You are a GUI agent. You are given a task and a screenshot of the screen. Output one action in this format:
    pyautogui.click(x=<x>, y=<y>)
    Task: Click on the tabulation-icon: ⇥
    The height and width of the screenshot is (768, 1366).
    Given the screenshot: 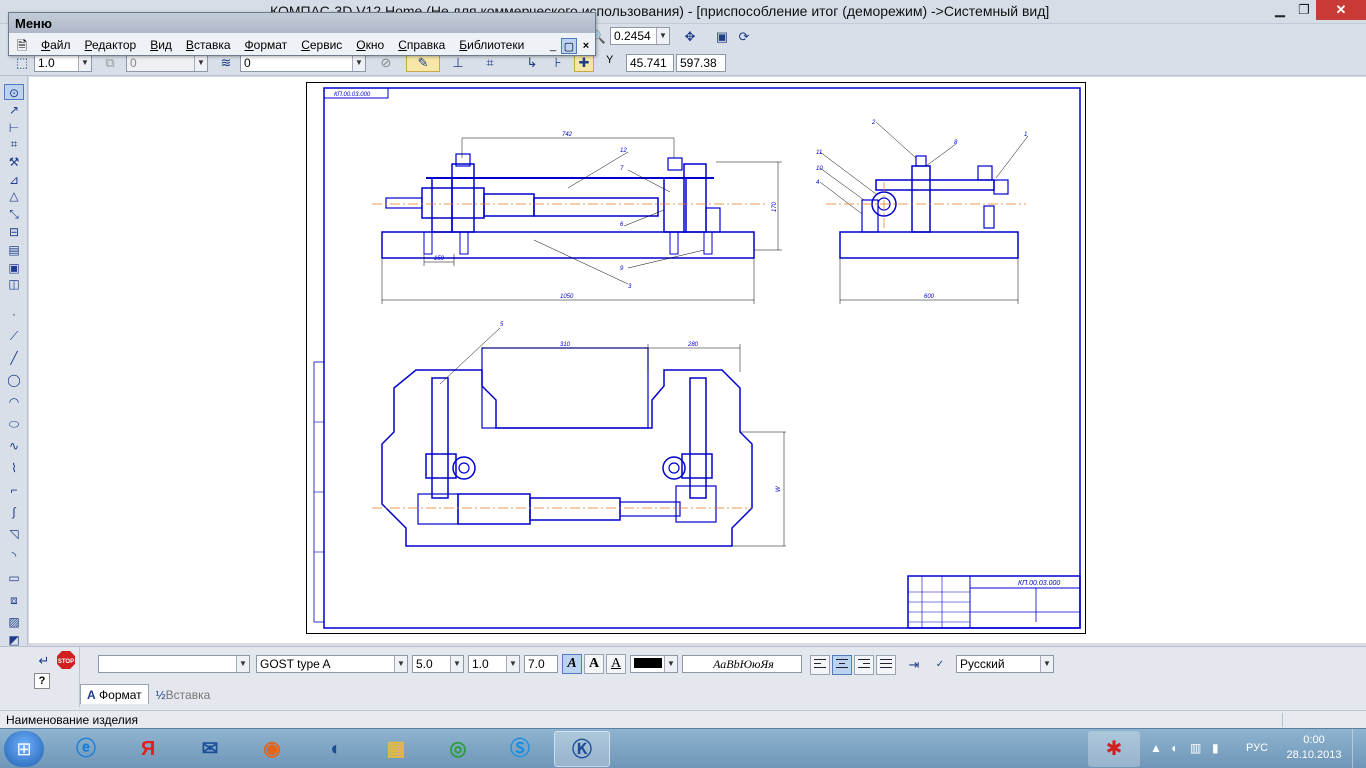 What is the action you would take?
    pyautogui.click(x=914, y=665)
    